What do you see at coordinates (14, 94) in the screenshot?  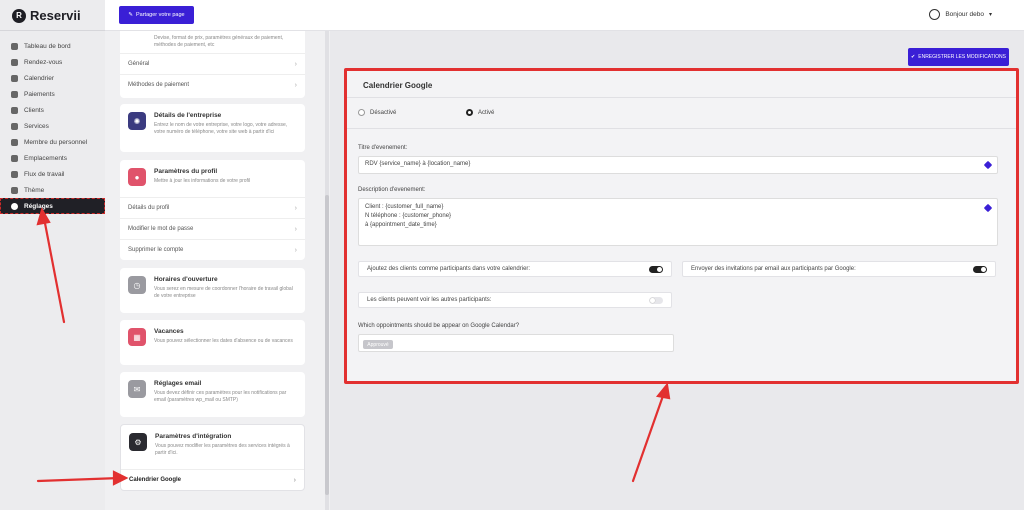 I see `payment-icon` at bounding box center [14, 94].